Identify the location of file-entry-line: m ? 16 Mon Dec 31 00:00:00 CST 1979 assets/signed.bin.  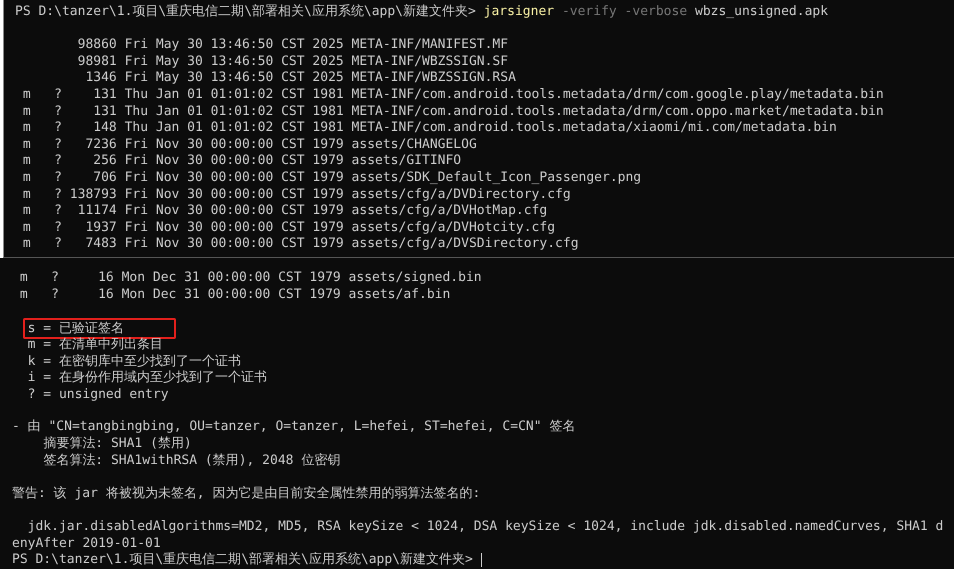
(250, 278).